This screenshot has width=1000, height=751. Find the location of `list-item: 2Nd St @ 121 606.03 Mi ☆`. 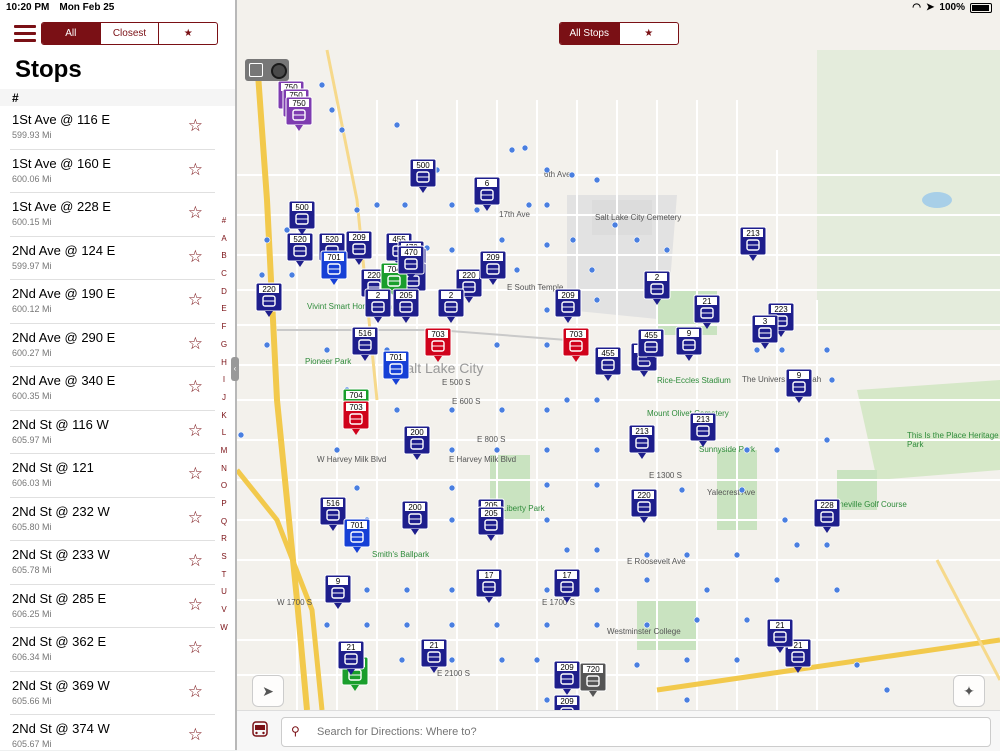

list-item: 2Nd St @ 121 606.03 Mi ☆ is located at coordinates (112, 476).